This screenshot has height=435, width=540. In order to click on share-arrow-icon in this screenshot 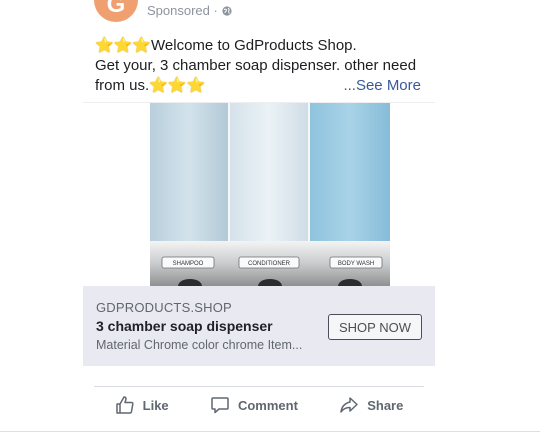, I will do `click(349, 405)`.